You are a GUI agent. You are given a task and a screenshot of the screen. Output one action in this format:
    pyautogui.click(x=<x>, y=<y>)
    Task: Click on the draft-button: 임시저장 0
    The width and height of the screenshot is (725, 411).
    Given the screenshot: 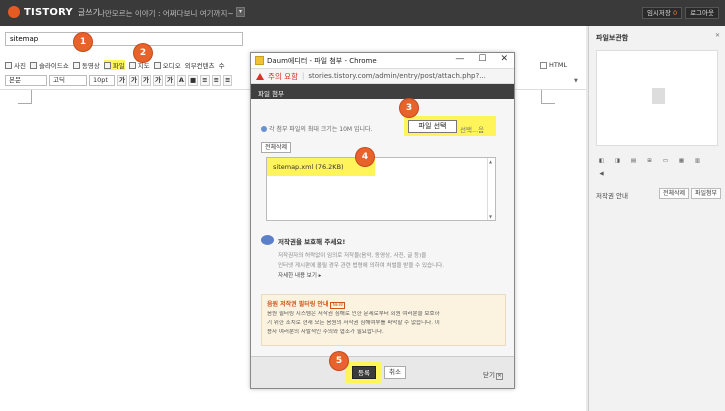 What is the action you would take?
    pyautogui.click(x=662, y=13)
    